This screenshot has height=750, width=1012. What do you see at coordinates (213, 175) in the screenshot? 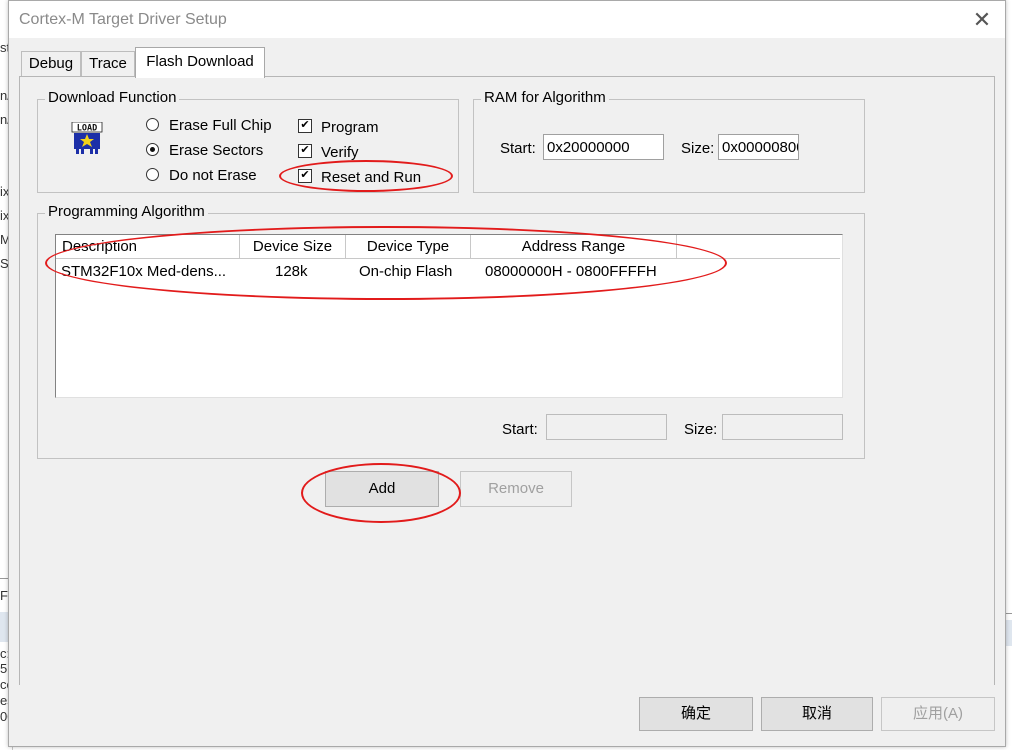
I see `radio-label: Do not Erase` at bounding box center [213, 175].